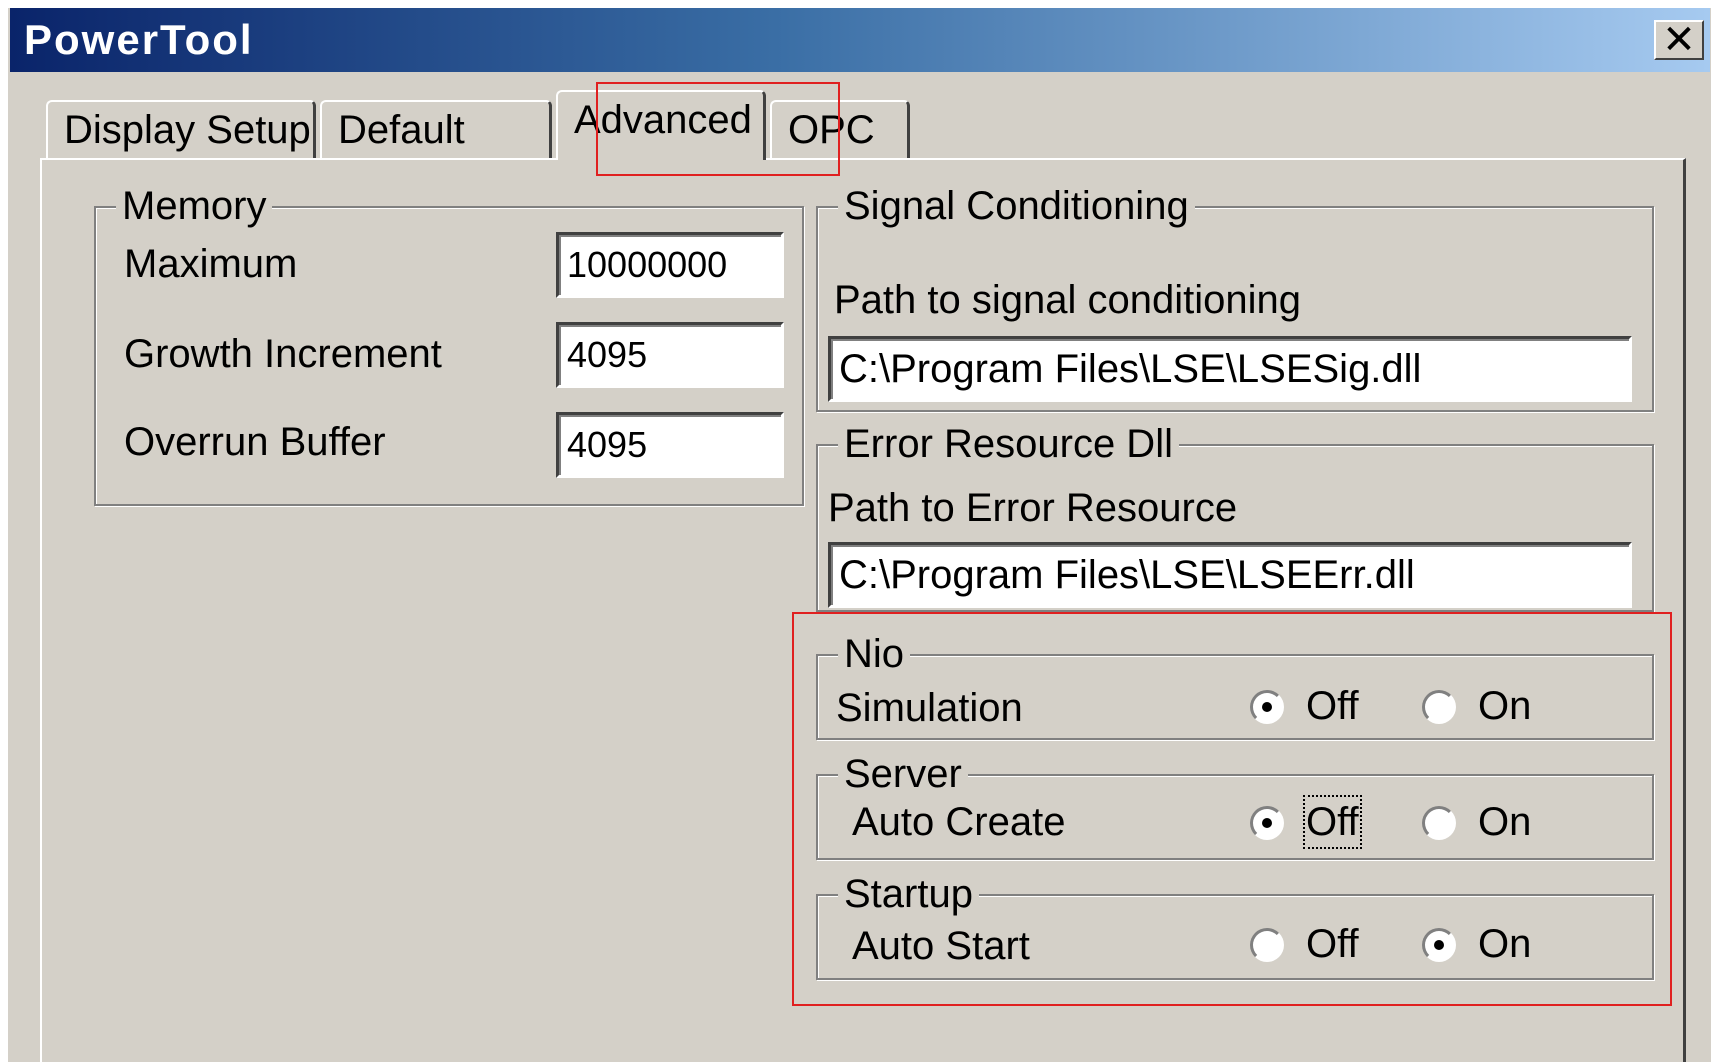  Describe the element at coordinates (255, 442) in the screenshot. I see `overrun-buffer-label: Overrun Buffer` at that location.